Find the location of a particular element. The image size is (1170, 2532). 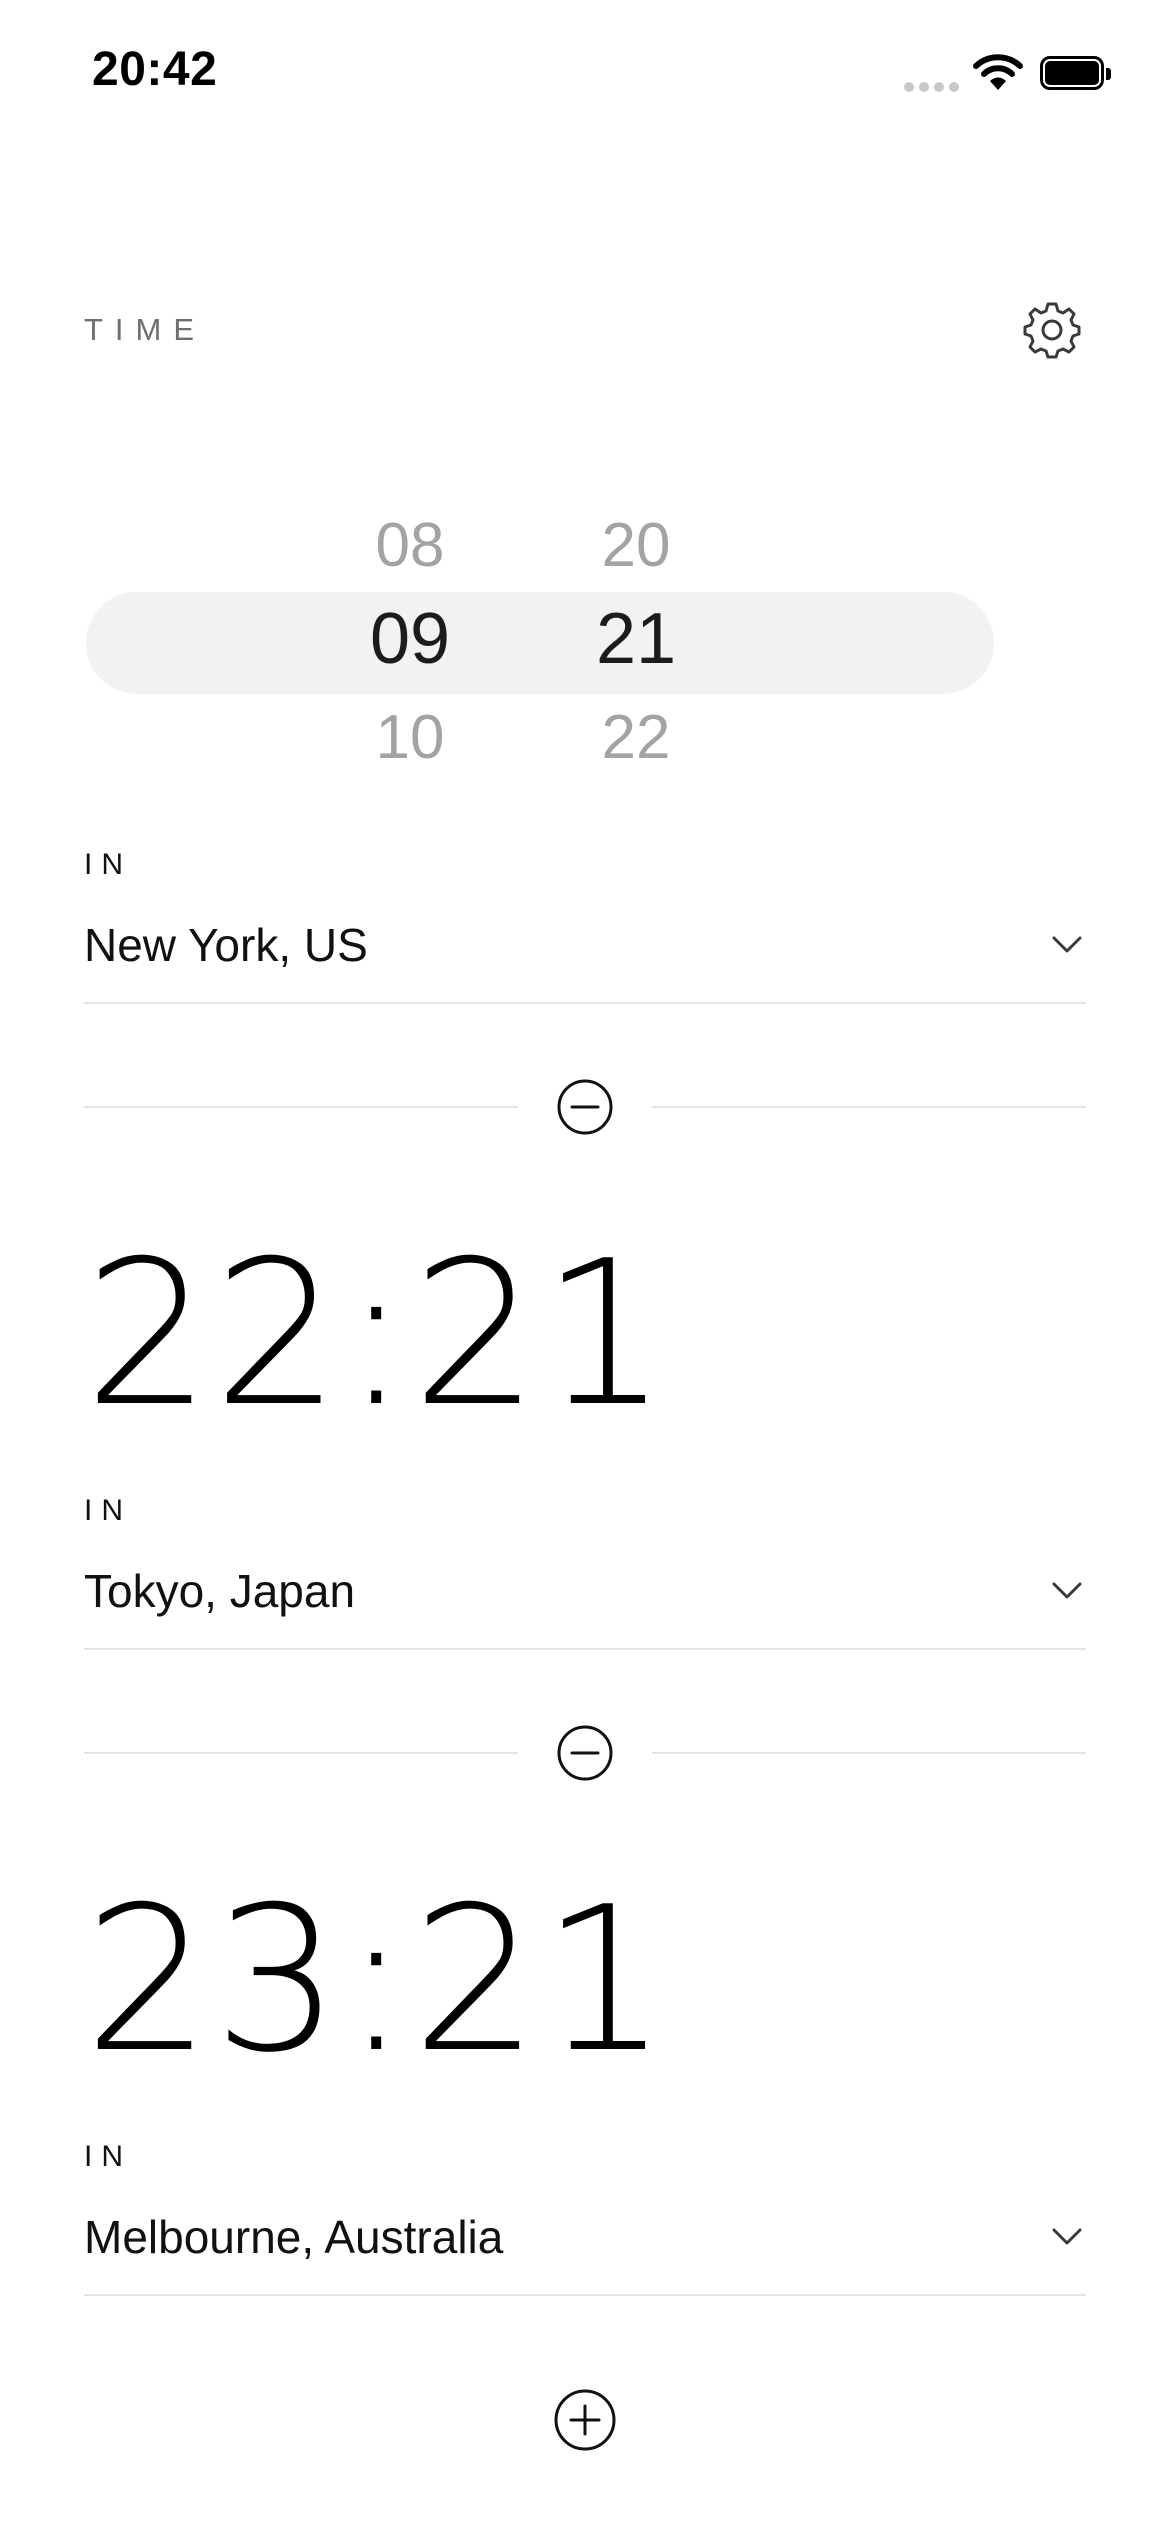

picker-hour-selected: 09 is located at coordinates (410, 639).